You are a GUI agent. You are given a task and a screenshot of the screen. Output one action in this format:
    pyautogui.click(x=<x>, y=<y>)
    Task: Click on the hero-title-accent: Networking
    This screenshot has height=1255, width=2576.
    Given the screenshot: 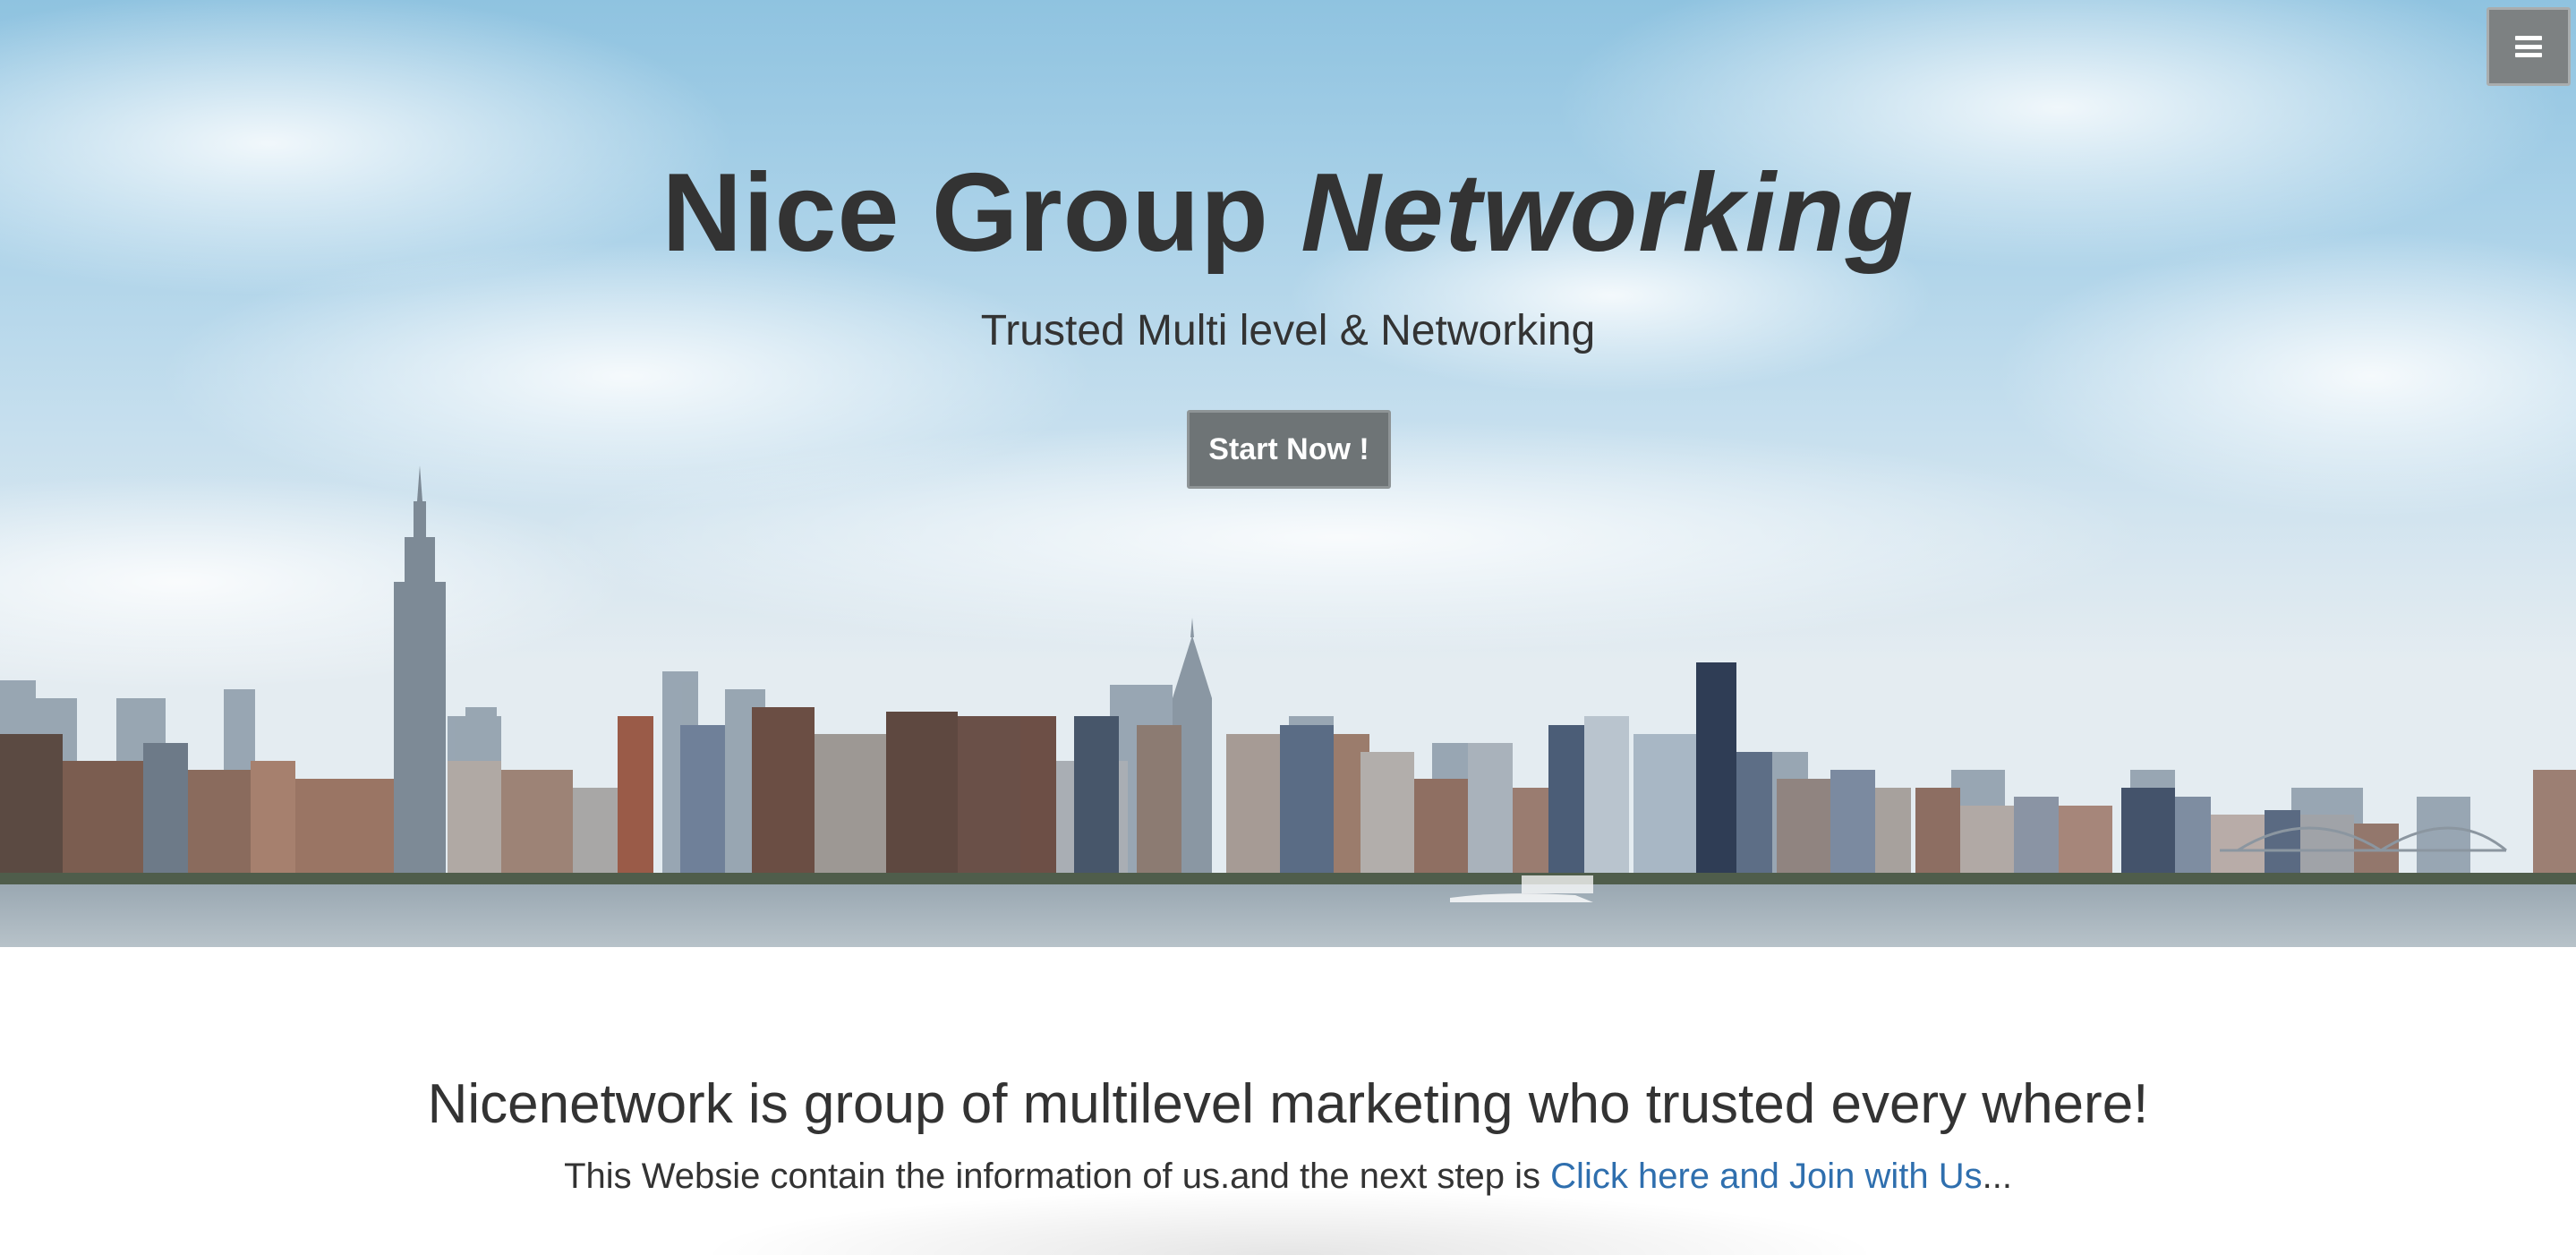 What is the action you would take?
    pyautogui.click(x=1608, y=213)
    